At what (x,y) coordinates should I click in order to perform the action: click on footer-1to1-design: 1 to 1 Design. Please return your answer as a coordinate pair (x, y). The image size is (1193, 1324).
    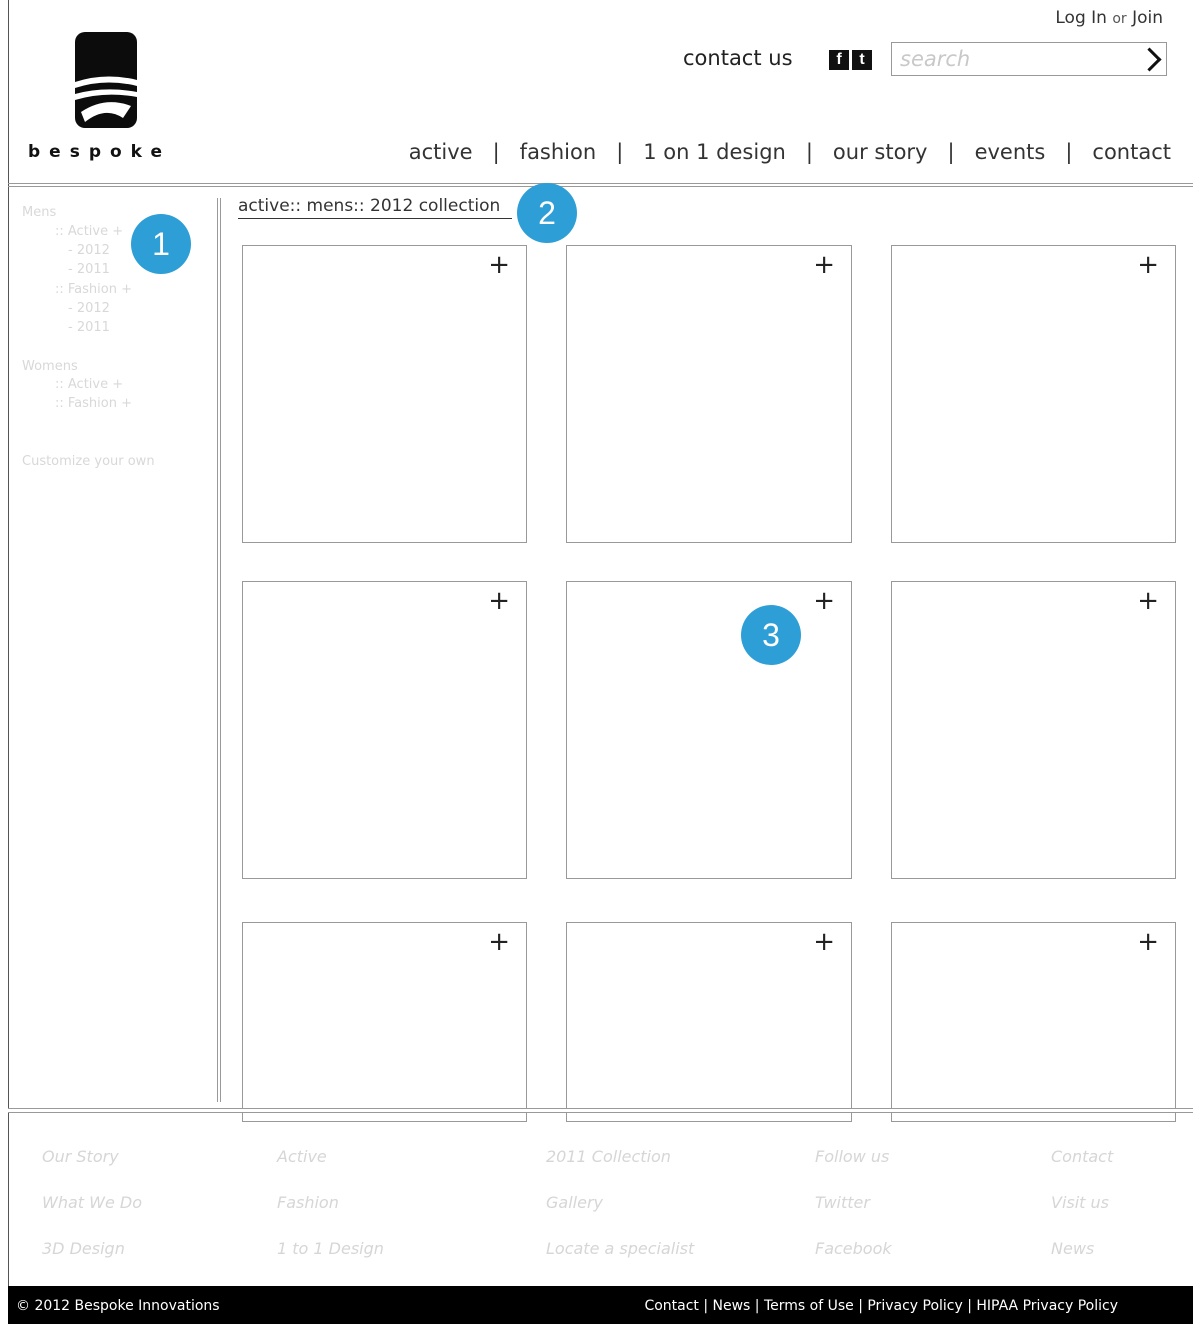
    Looking at the image, I should click on (330, 1248).